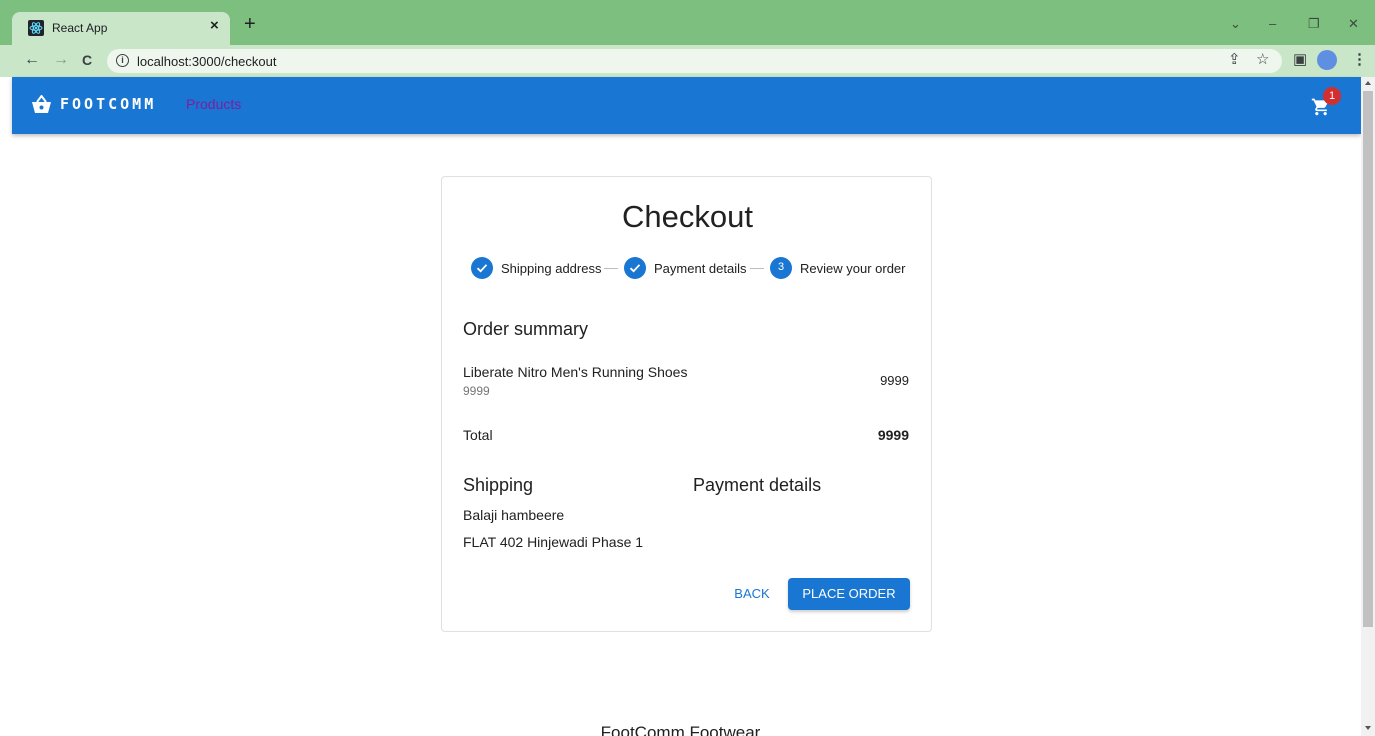 The image size is (1375, 736). Describe the element at coordinates (108, 104) in the screenshot. I see `brand-logo: FOOTCOMM` at that location.